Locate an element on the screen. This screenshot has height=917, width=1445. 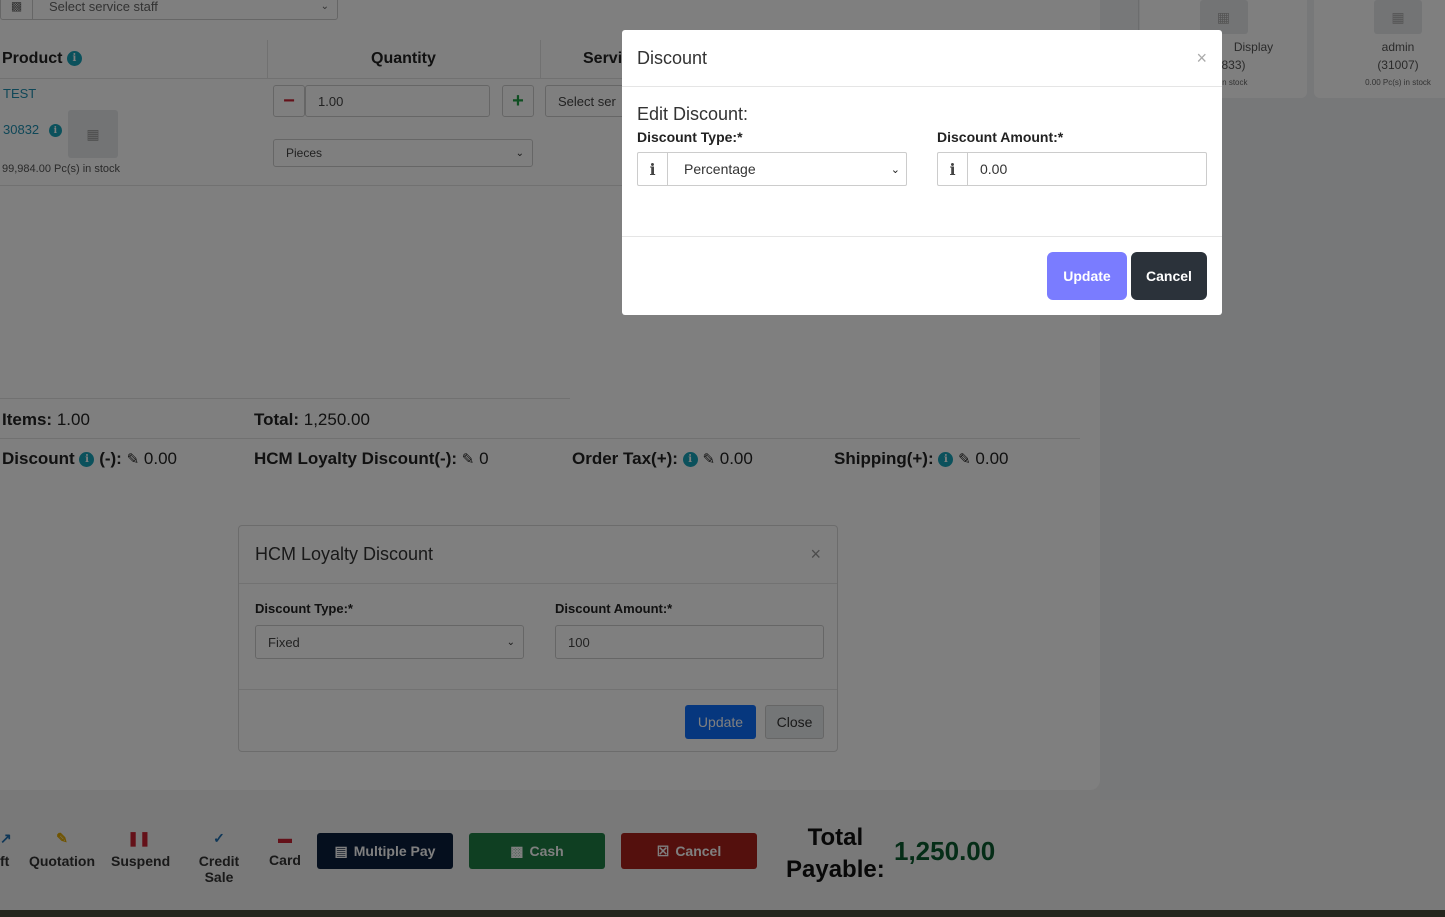
discount-modal-title: Discount is located at coordinates (672, 57).